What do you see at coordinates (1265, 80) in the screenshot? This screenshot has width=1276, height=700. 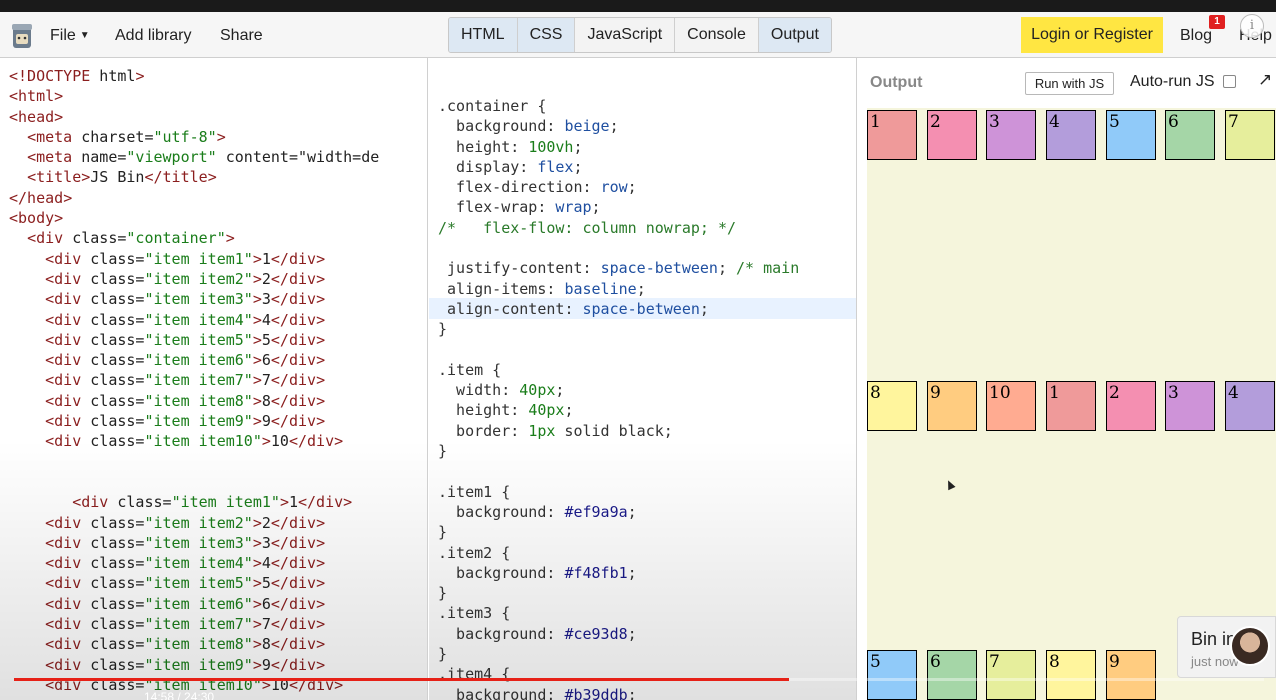 I see `popout-arrow-icon: ↗` at bounding box center [1265, 80].